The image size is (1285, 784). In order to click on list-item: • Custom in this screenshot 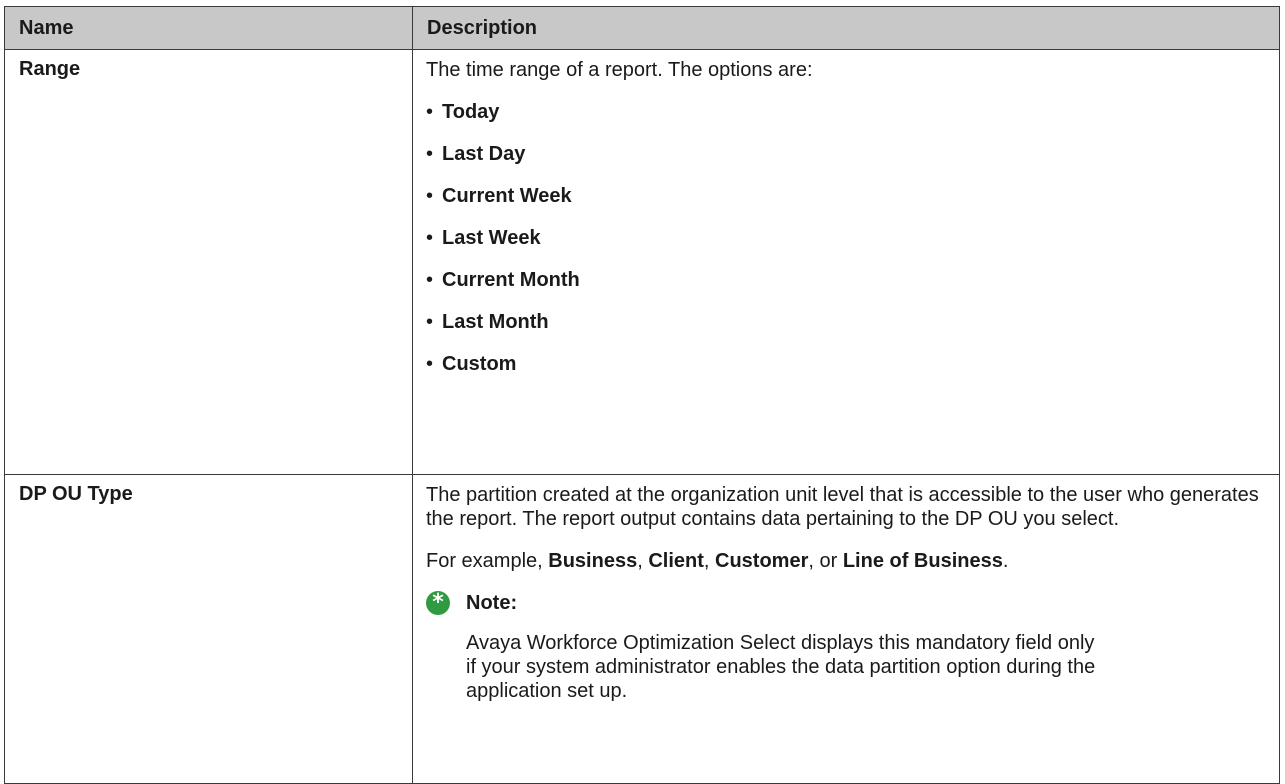, I will do `click(845, 355)`.